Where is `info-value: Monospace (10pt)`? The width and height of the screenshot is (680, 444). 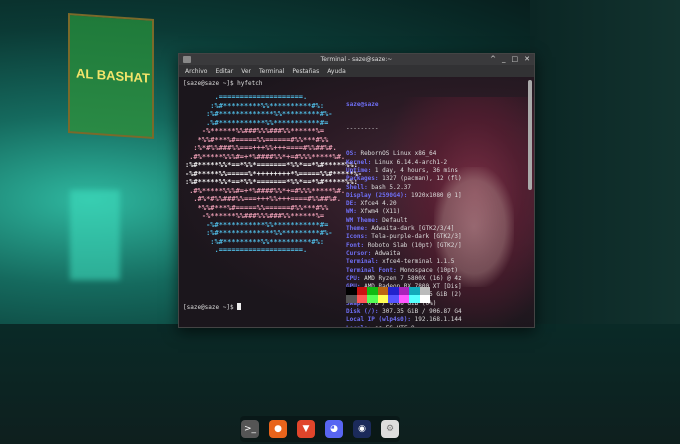
info-value: Monospace (10pt) is located at coordinates (429, 270).